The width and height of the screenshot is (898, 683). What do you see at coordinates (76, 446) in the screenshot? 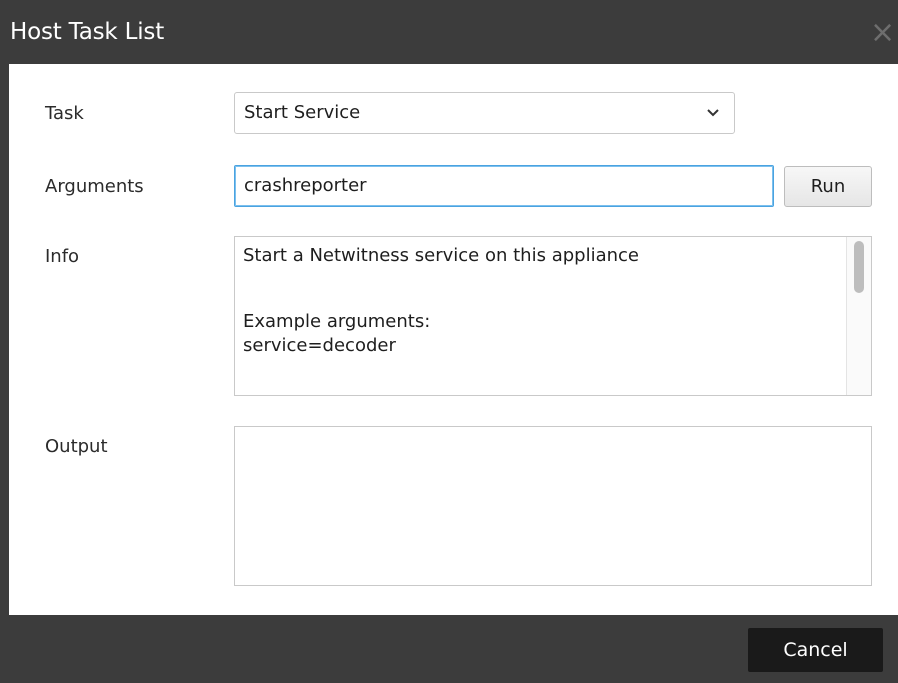
I see `output-label: Output` at bounding box center [76, 446].